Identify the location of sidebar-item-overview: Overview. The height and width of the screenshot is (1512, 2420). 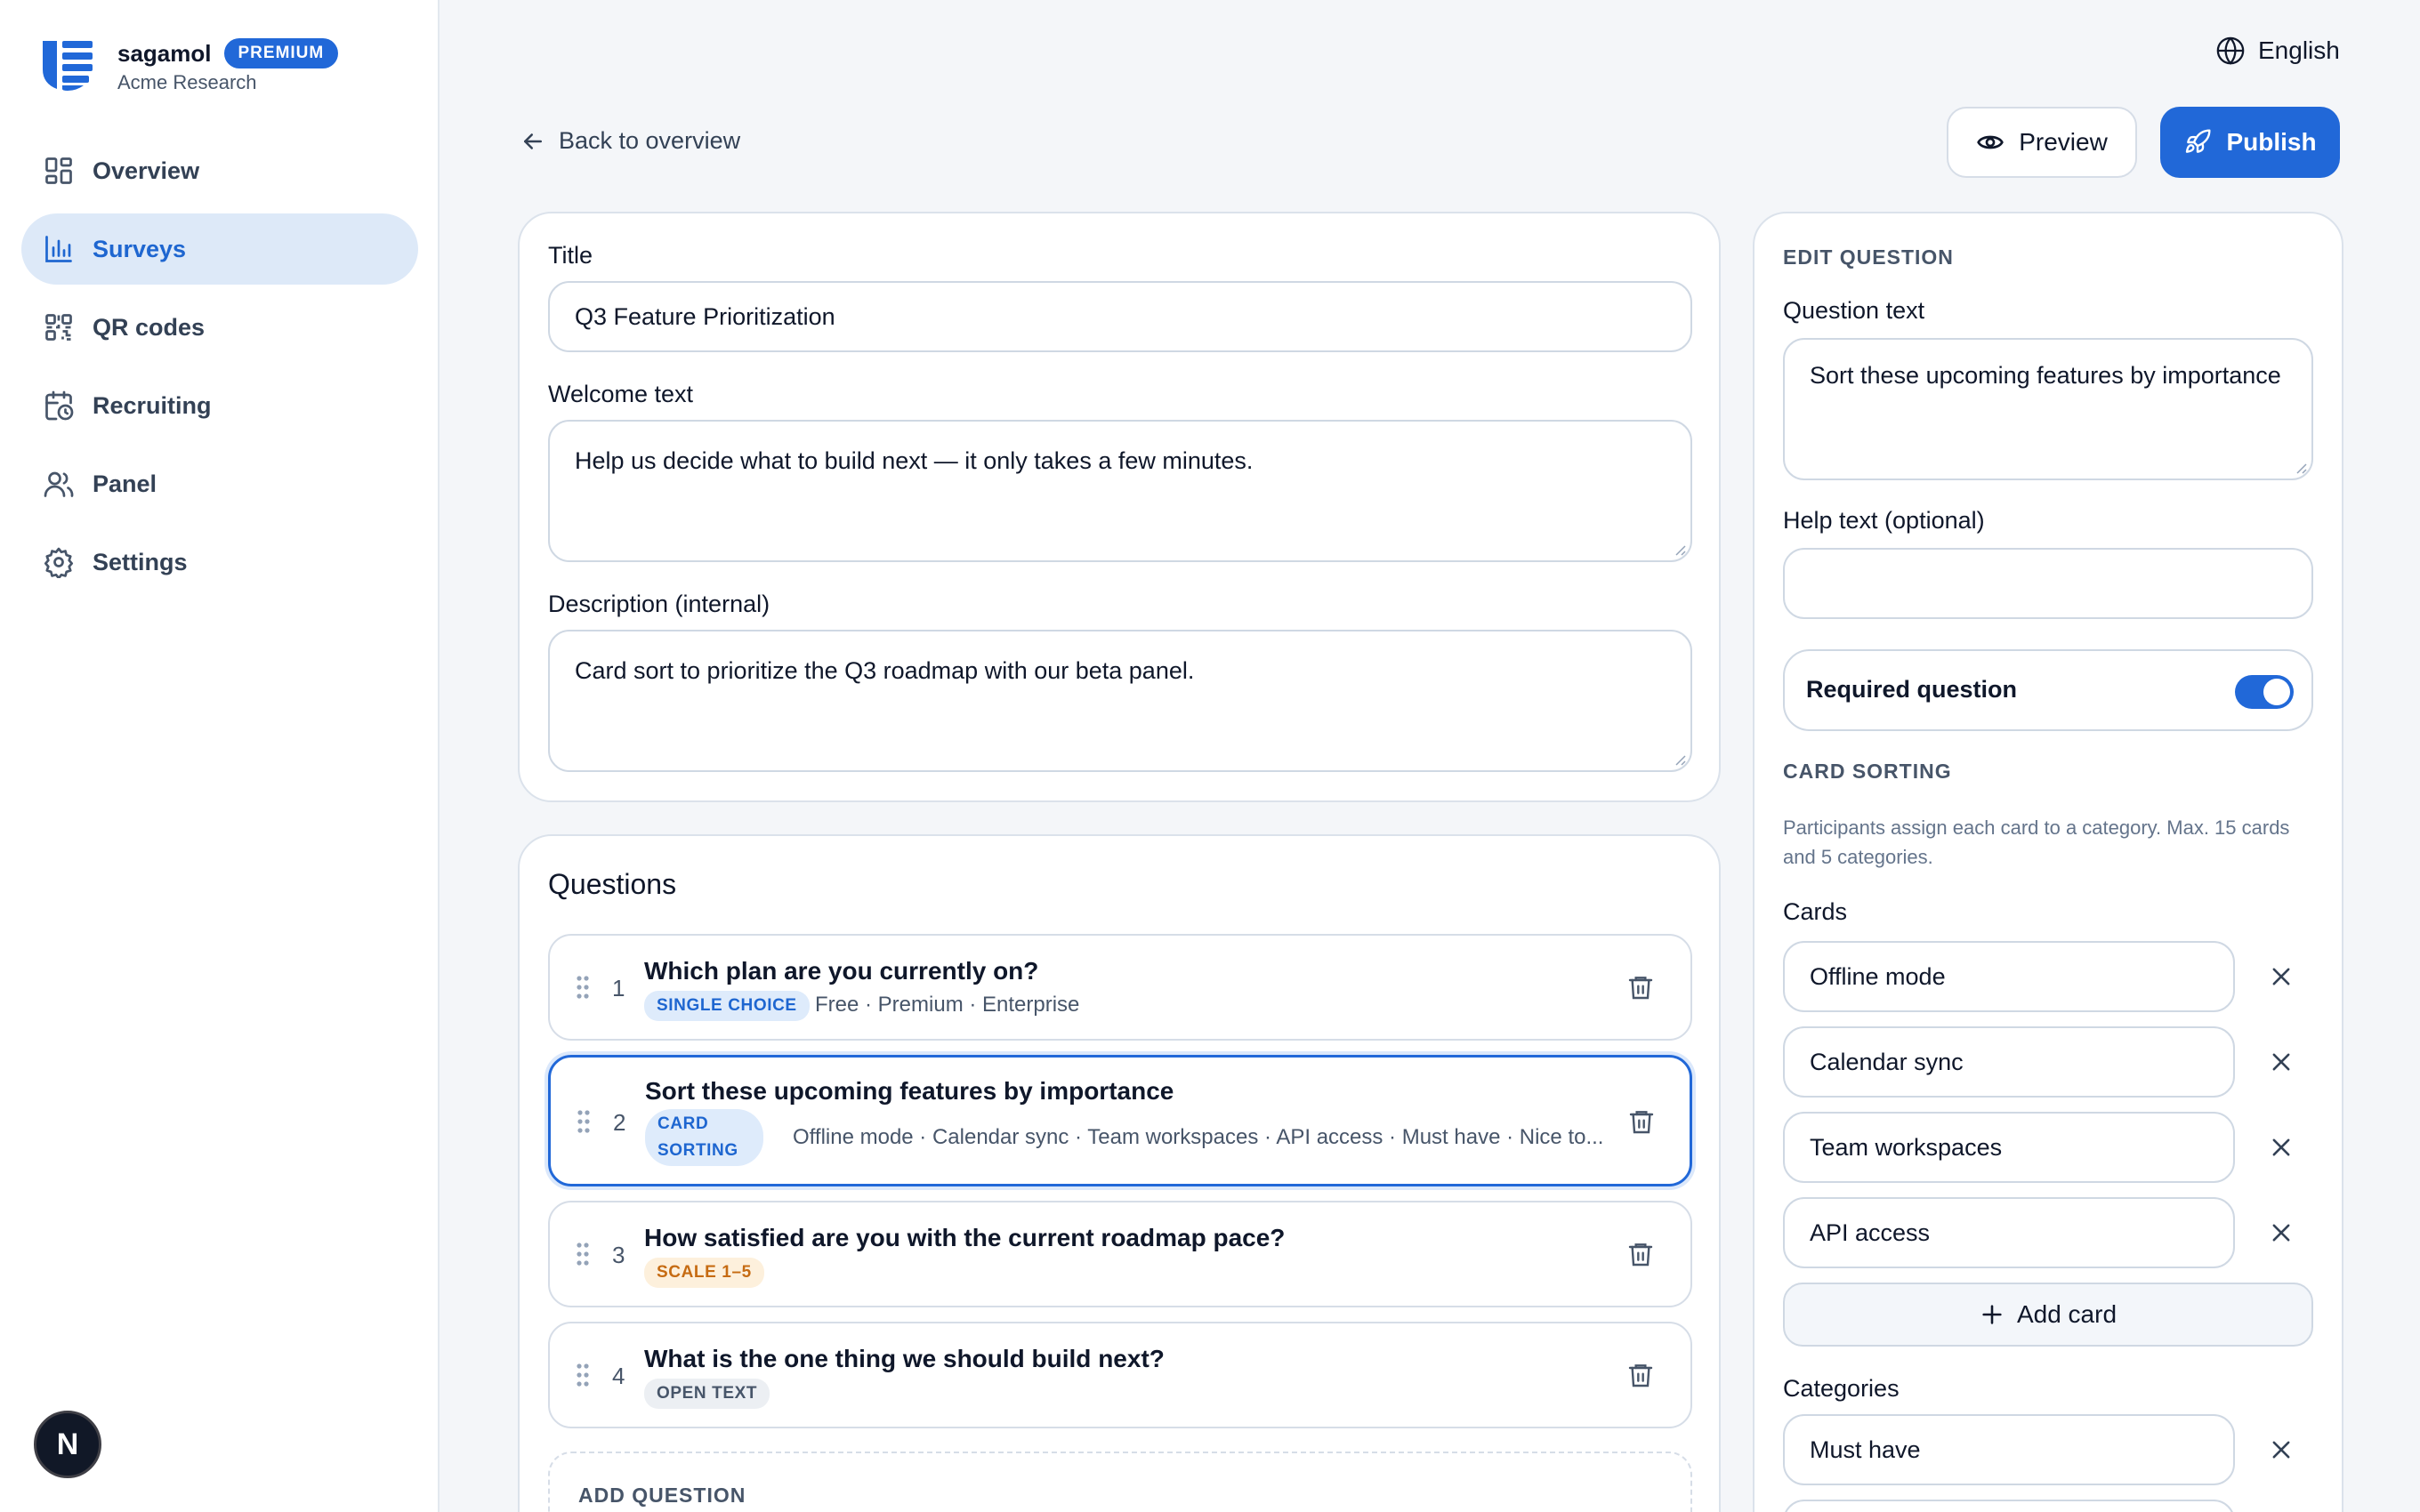
(219, 171).